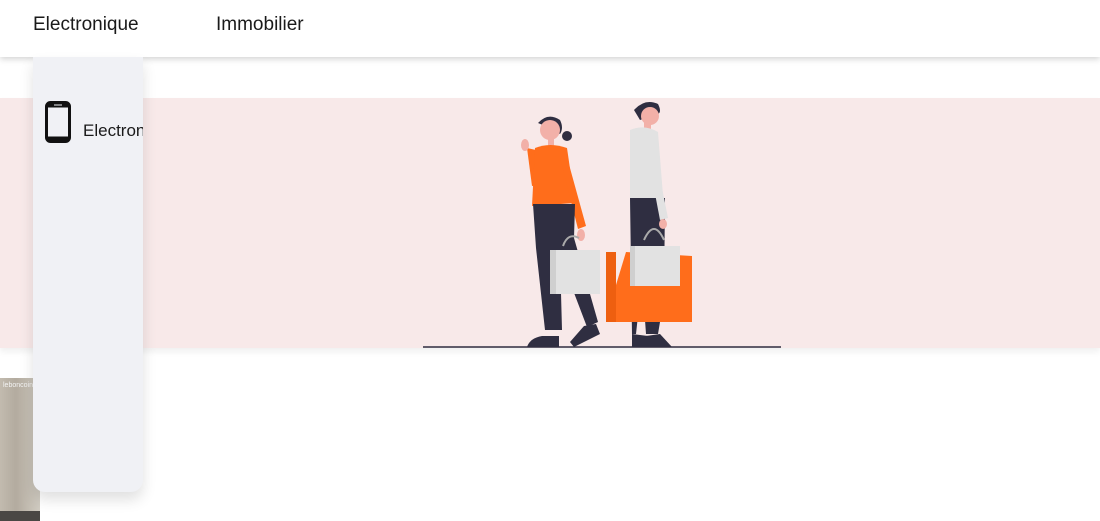 This screenshot has width=1100, height=521. What do you see at coordinates (260, 25) in the screenshot?
I see `nav-item-immobilier: Immobilier` at bounding box center [260, 25].